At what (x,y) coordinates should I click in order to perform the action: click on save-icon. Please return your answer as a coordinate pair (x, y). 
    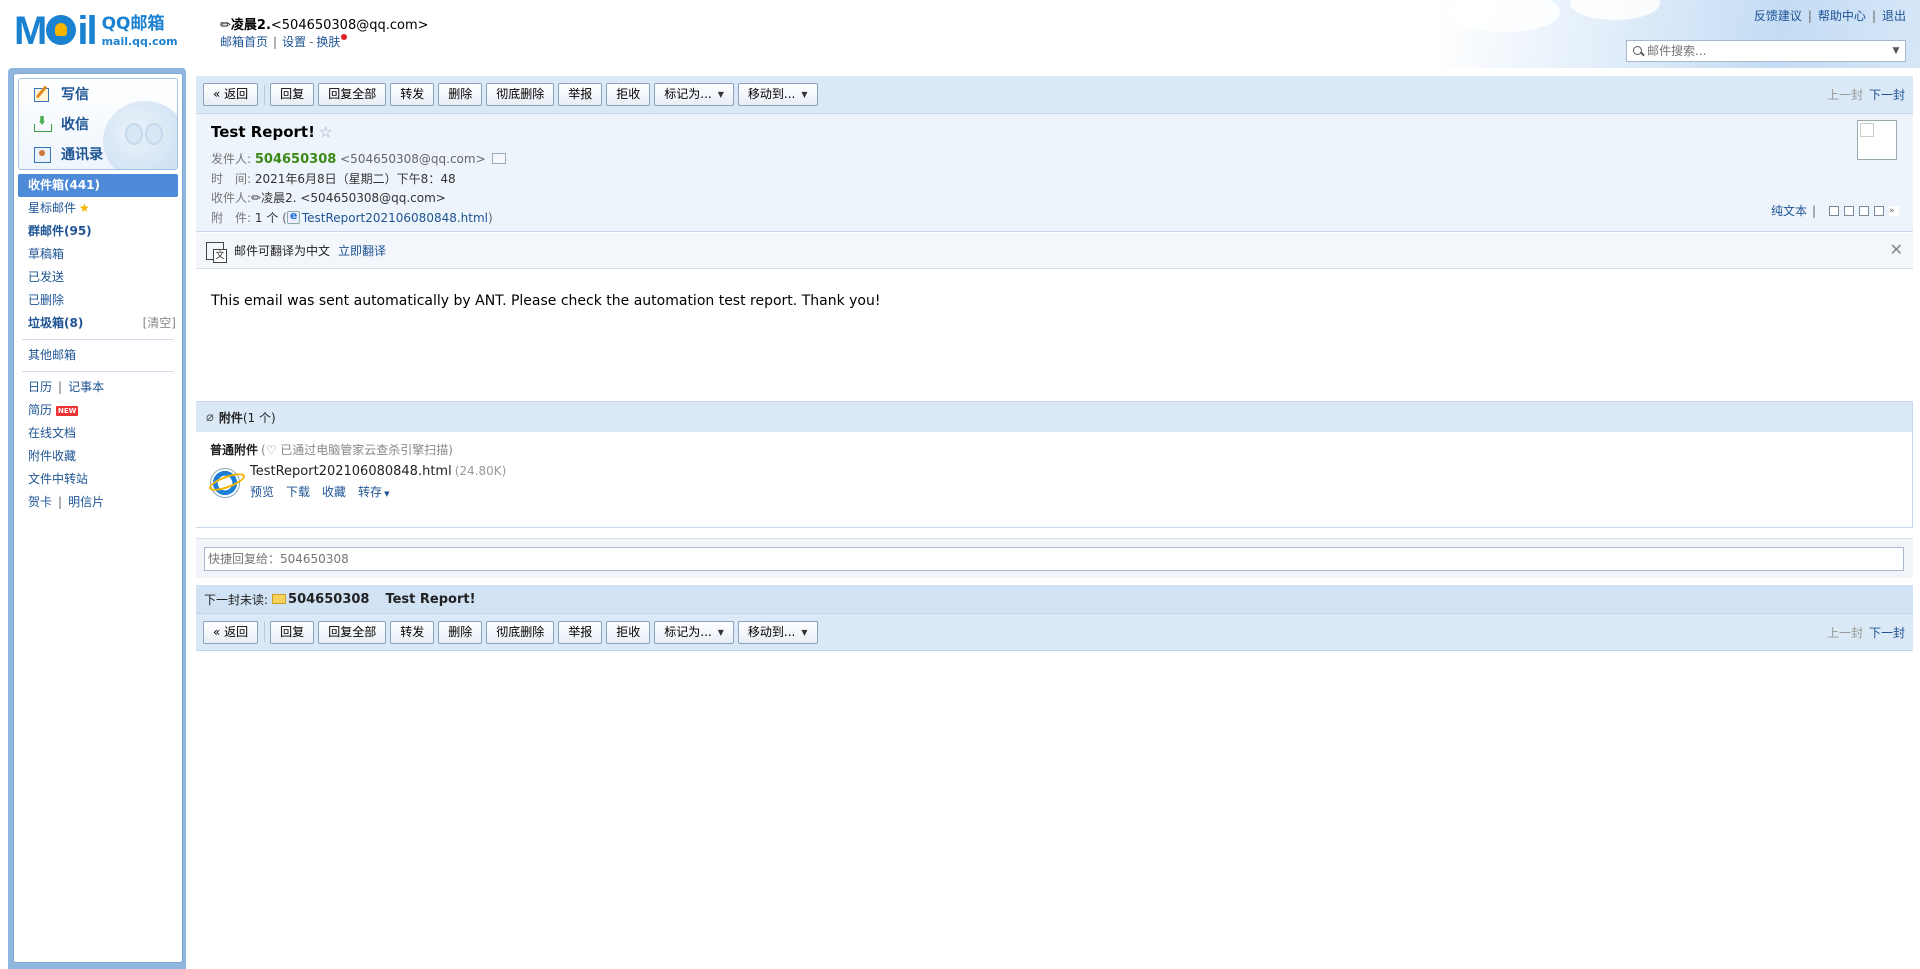
    Looking at the image, I should click on (1864, 210).